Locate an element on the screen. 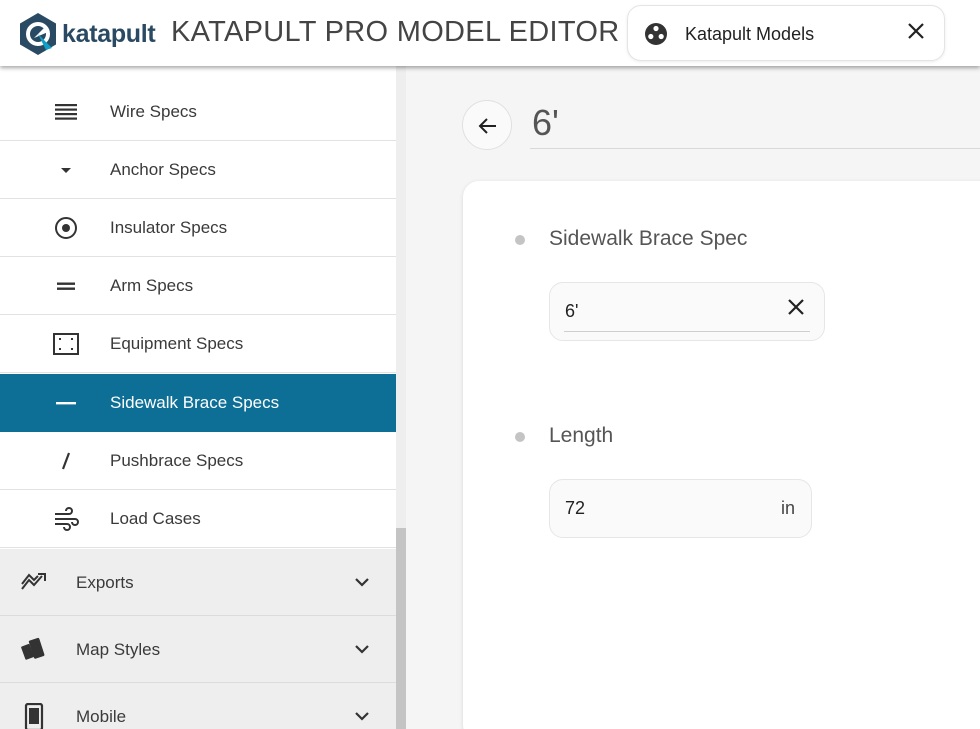 Image resolution: width=980 pixels, height=729 pixels. equipment-frame-icon is located at coordinates (66, 344).